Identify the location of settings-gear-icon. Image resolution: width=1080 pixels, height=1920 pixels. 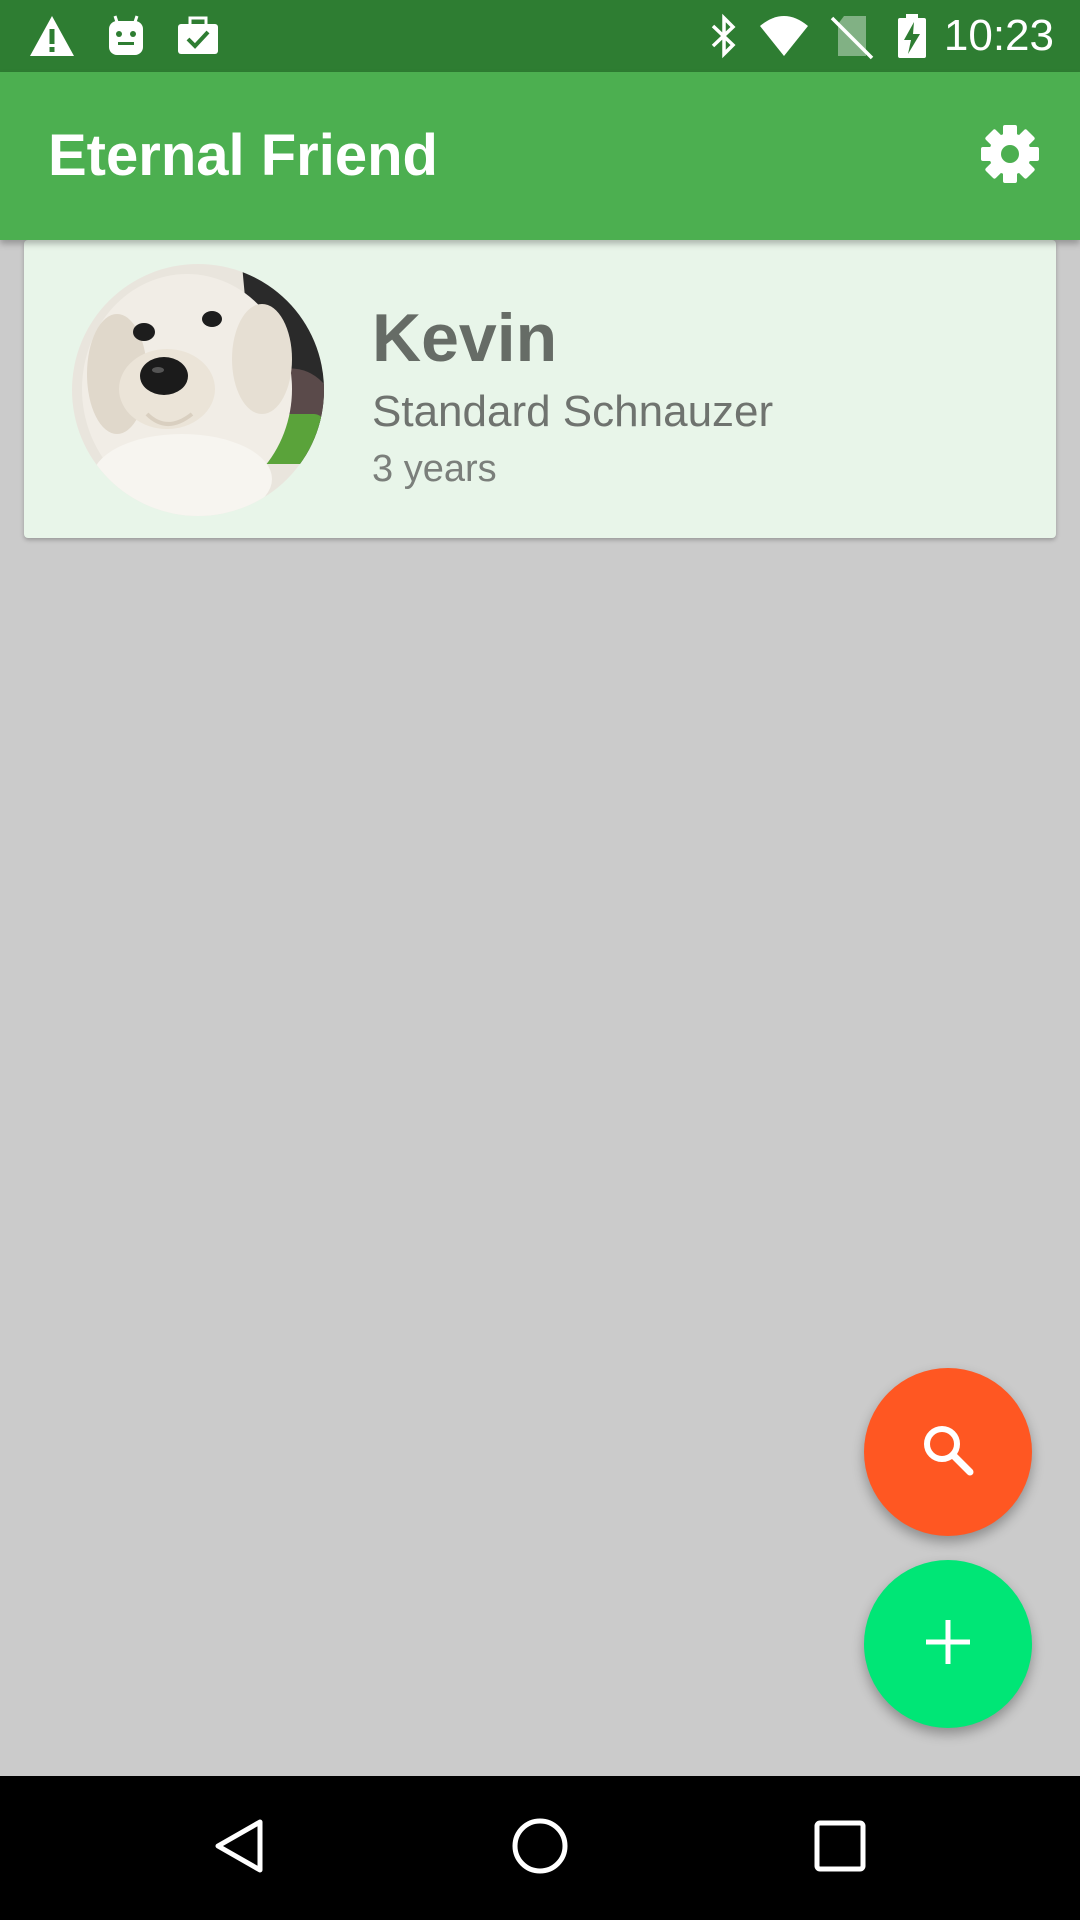
(1010, 156).